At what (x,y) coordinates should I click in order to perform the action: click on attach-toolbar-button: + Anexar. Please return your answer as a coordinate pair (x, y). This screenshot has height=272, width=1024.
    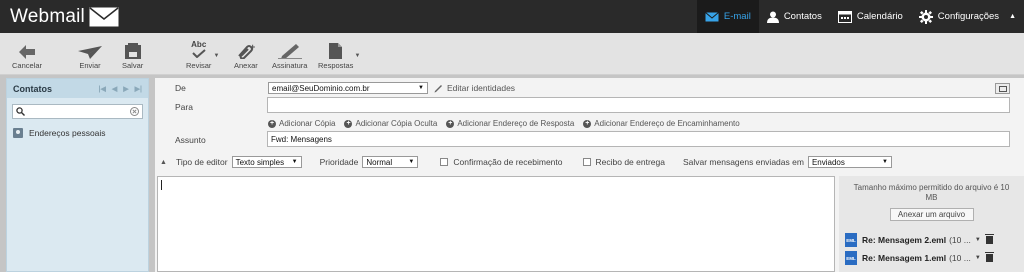
    Looking at the image, I should click on (246, 54).